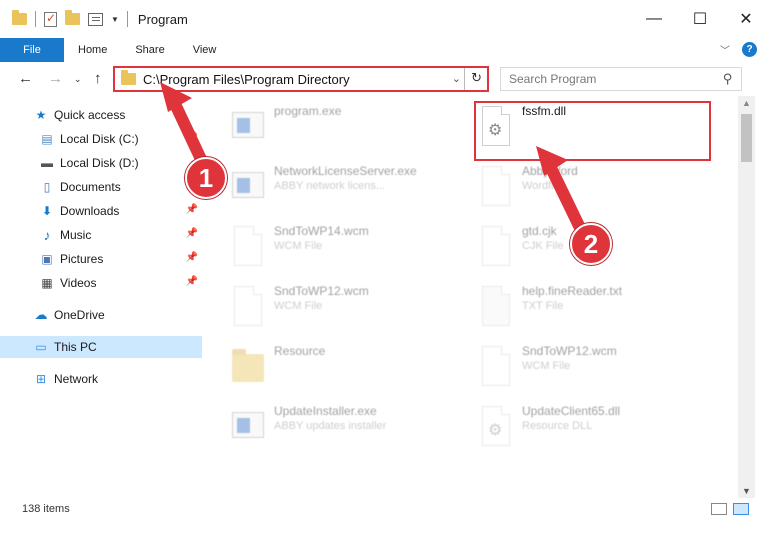 This screenshot has height=538, width=769. What do you see at coordinates (90, 115) in the screenshot?
I see `nav-label: Quick access` at bounding box center [90, 115].